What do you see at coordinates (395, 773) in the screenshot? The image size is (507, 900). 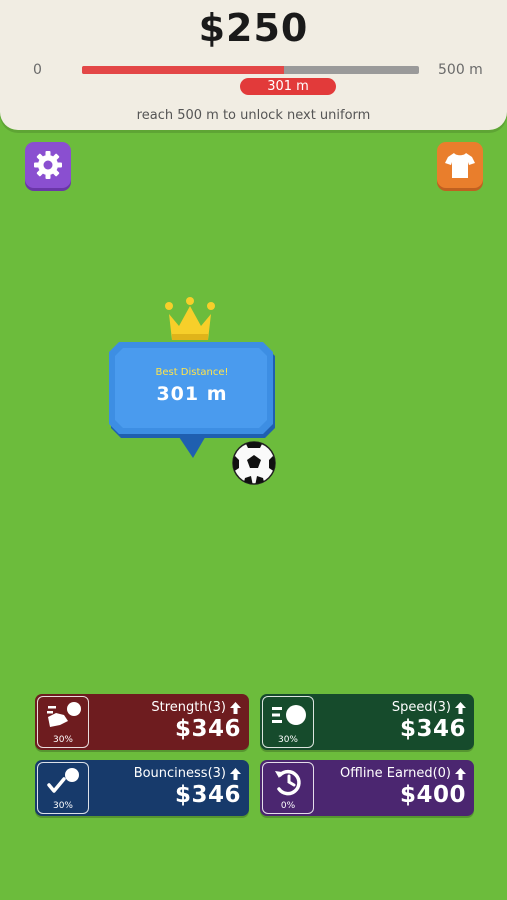 I see `upgrade-label-text: Offline Earned(0)` at bounding box center [395, 773].